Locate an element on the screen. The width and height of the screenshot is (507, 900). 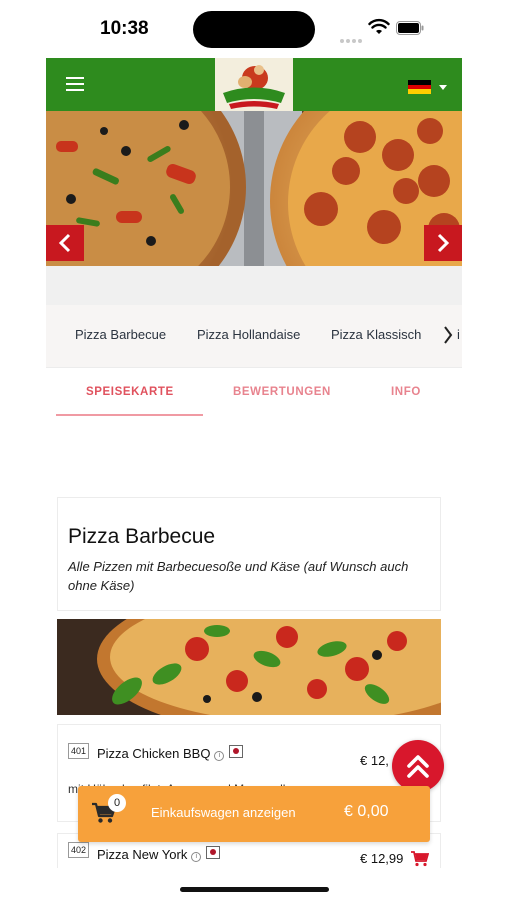
battery-icon is located at coordinates (410, 28).